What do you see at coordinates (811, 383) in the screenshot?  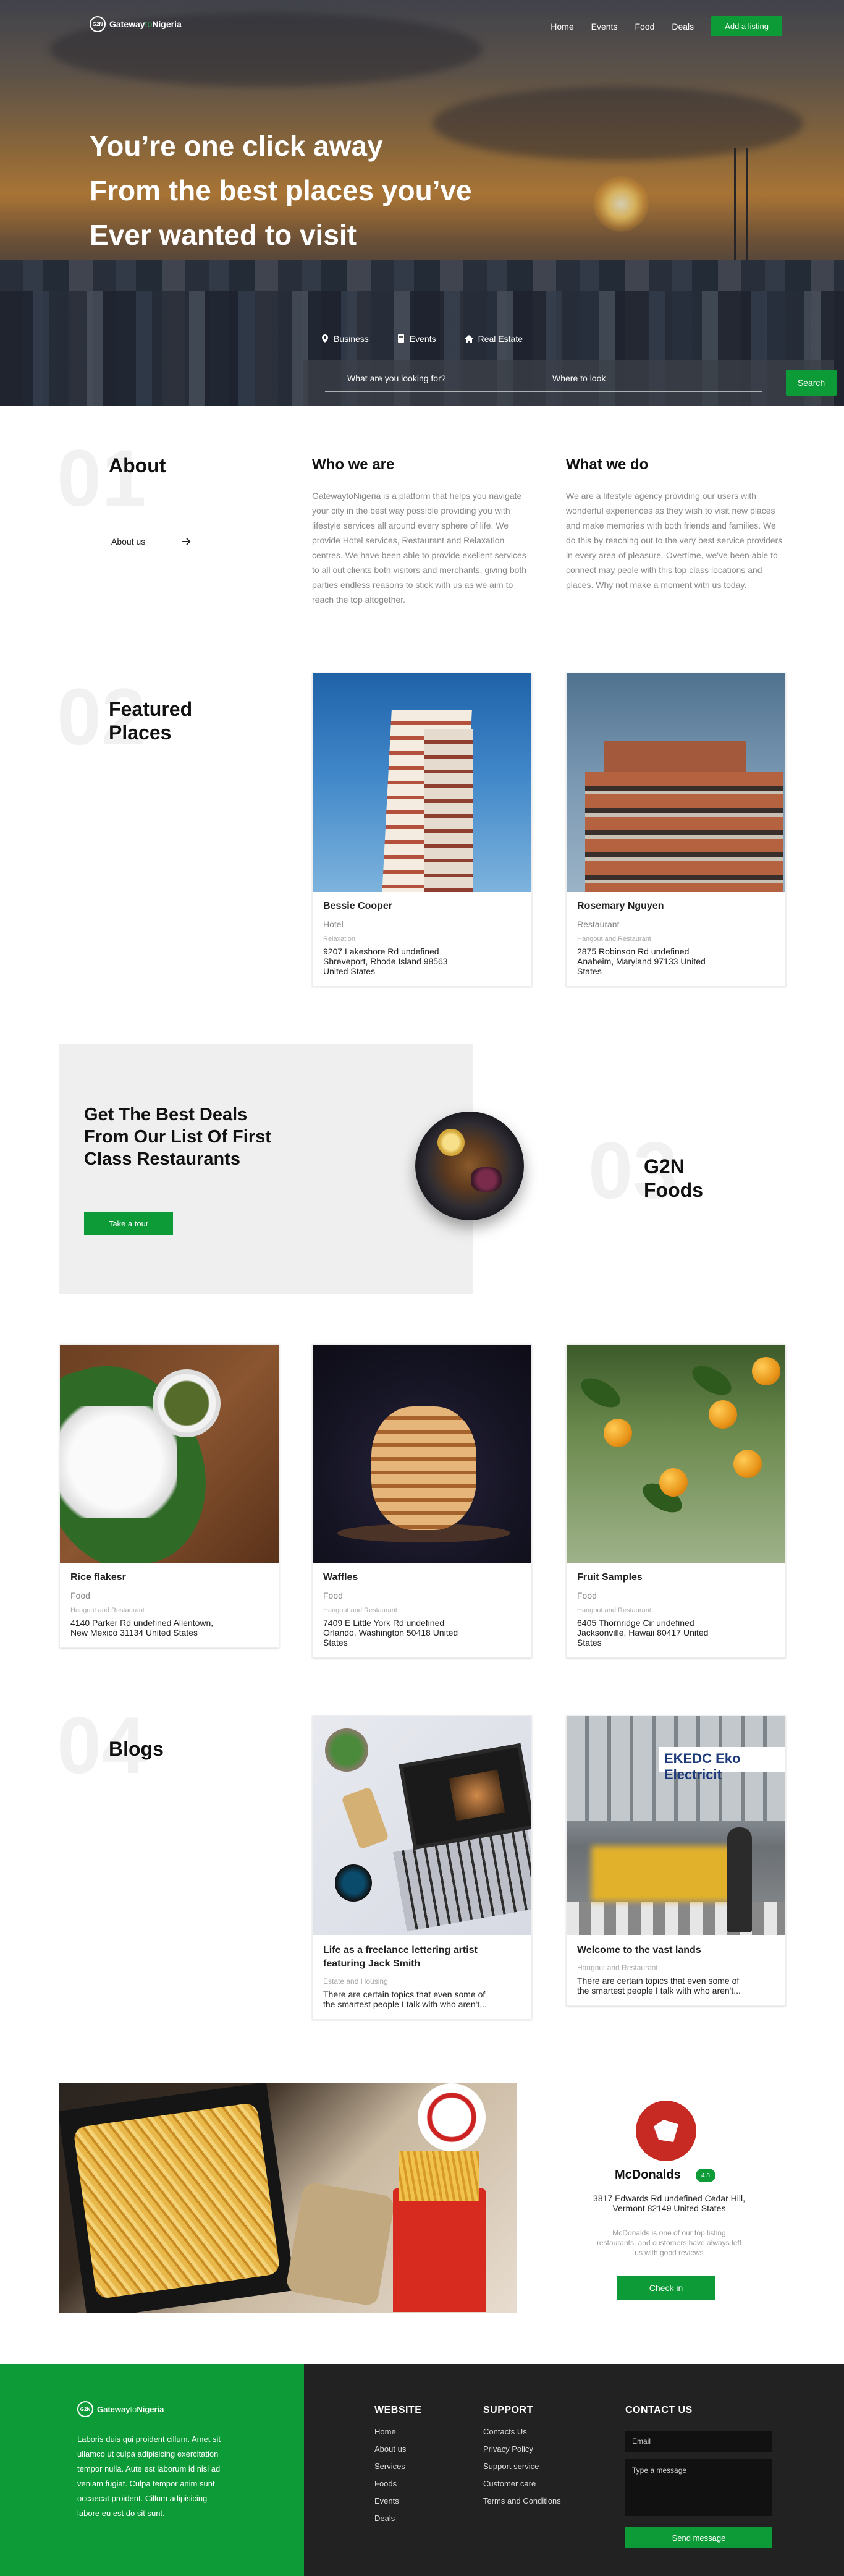 I see `search-button: Search` at bounding box center [811, 383].